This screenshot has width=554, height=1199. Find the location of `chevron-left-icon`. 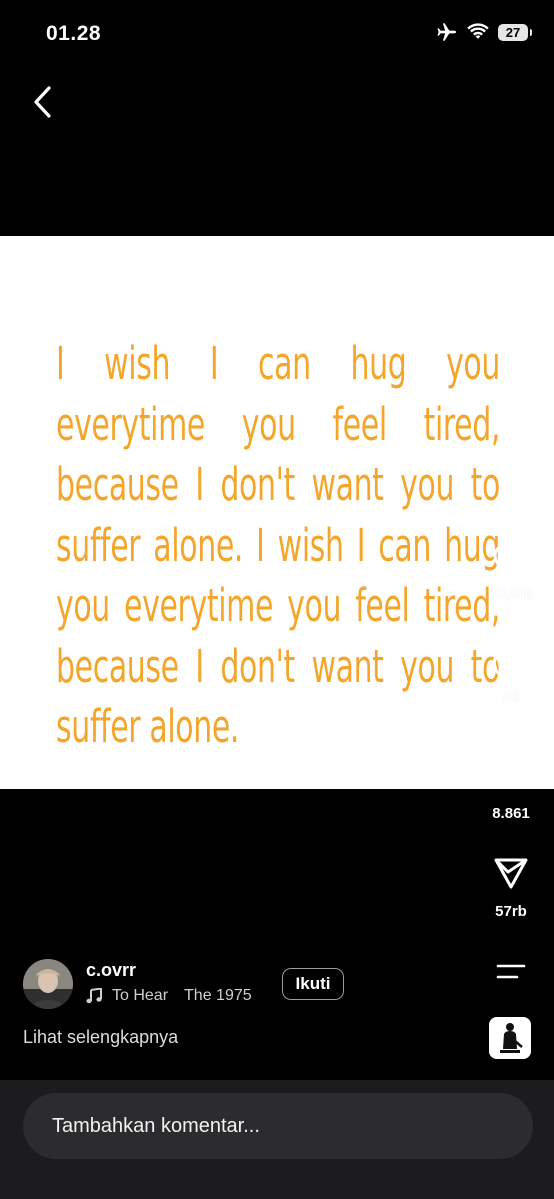

chevron-left-icon is located at coordinates (42, 102).